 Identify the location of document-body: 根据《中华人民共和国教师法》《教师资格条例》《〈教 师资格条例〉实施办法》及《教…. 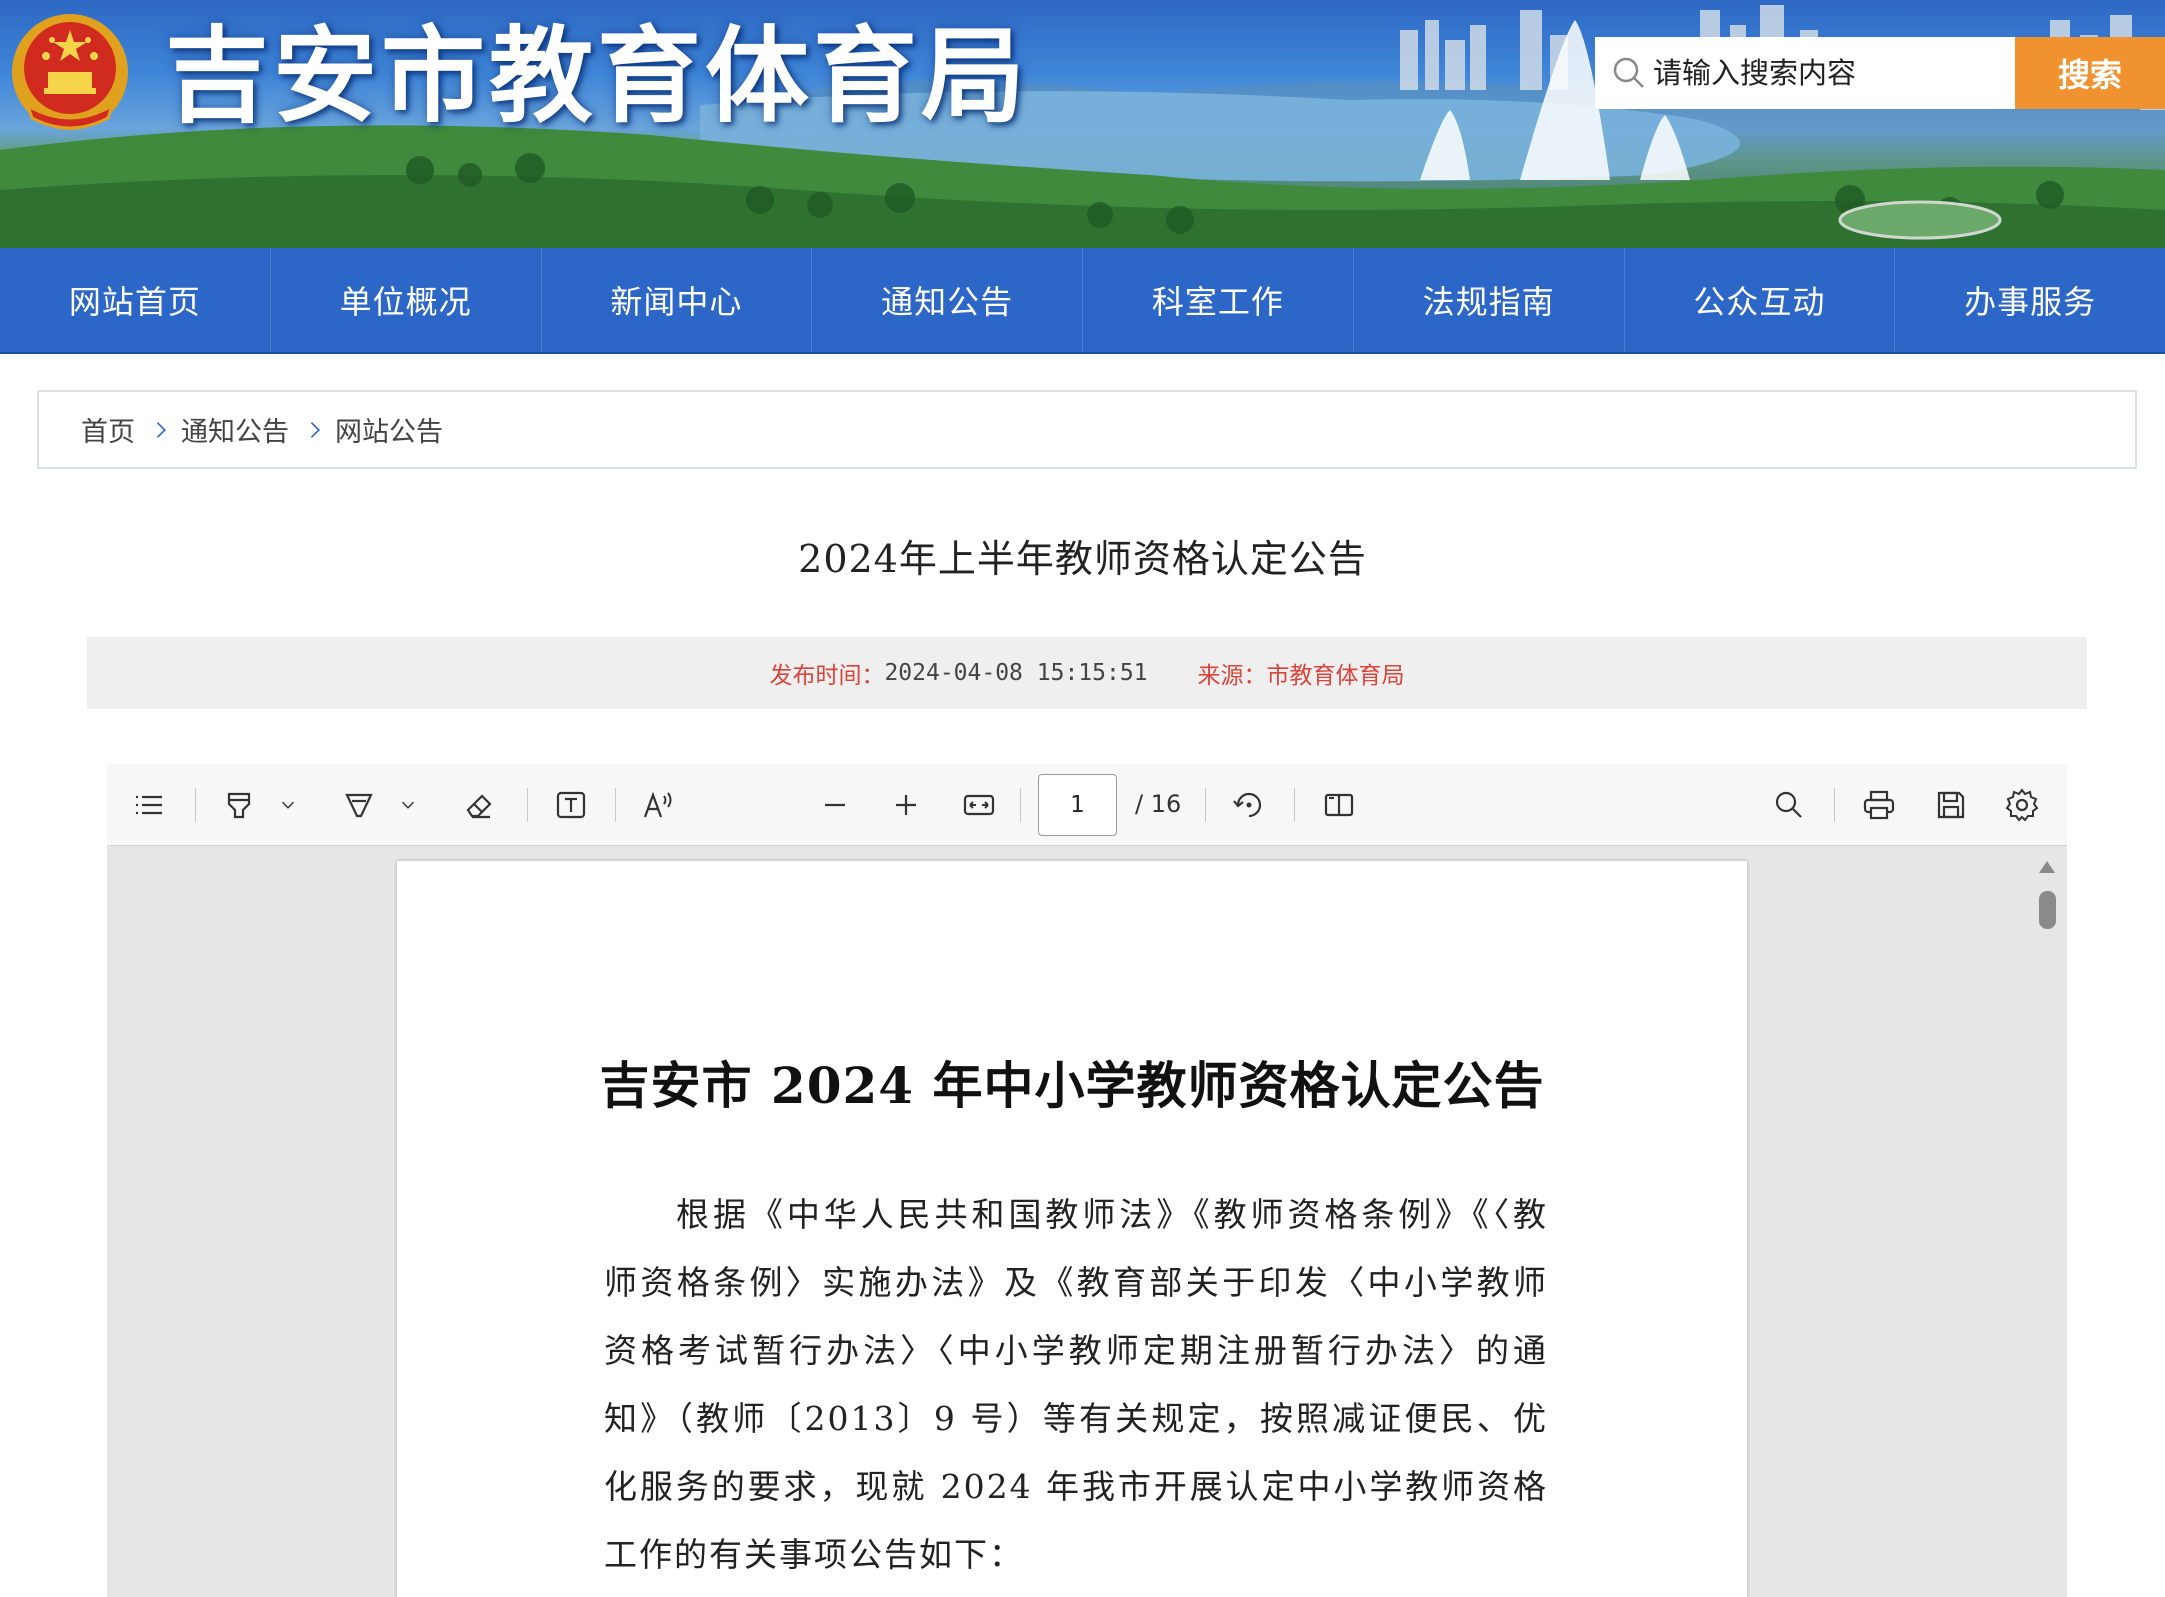
(1076, 1385).